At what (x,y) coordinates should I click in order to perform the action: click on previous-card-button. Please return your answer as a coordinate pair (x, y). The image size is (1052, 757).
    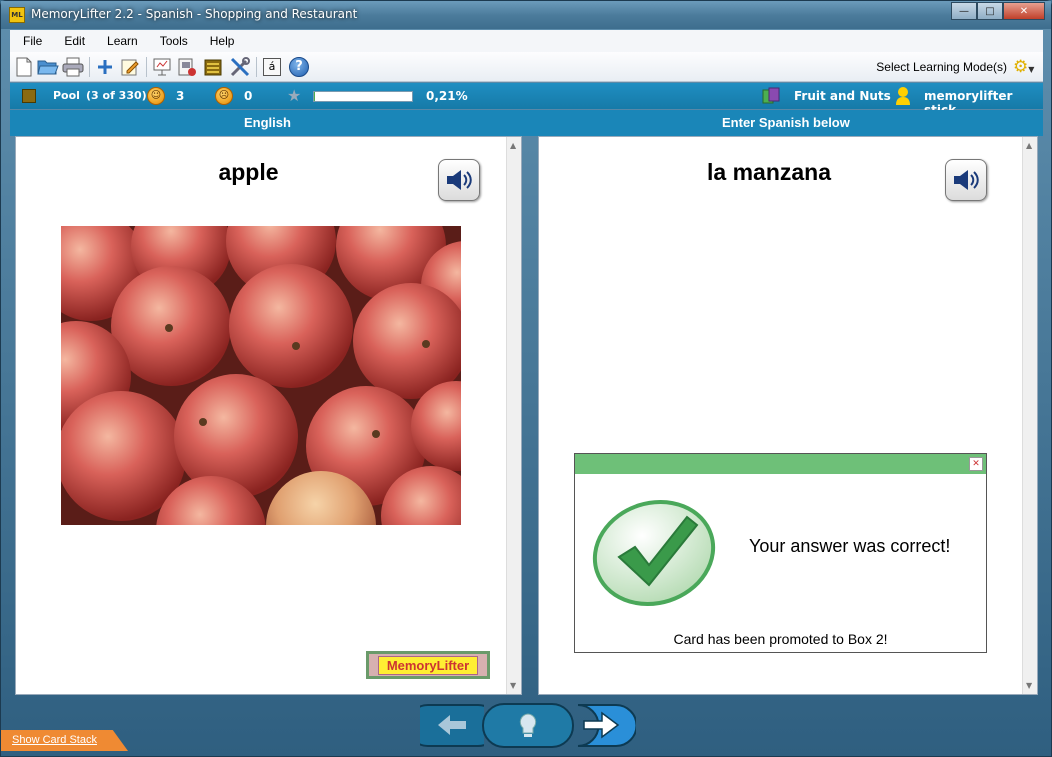
    Looking at the image, I should click on (452, 725).